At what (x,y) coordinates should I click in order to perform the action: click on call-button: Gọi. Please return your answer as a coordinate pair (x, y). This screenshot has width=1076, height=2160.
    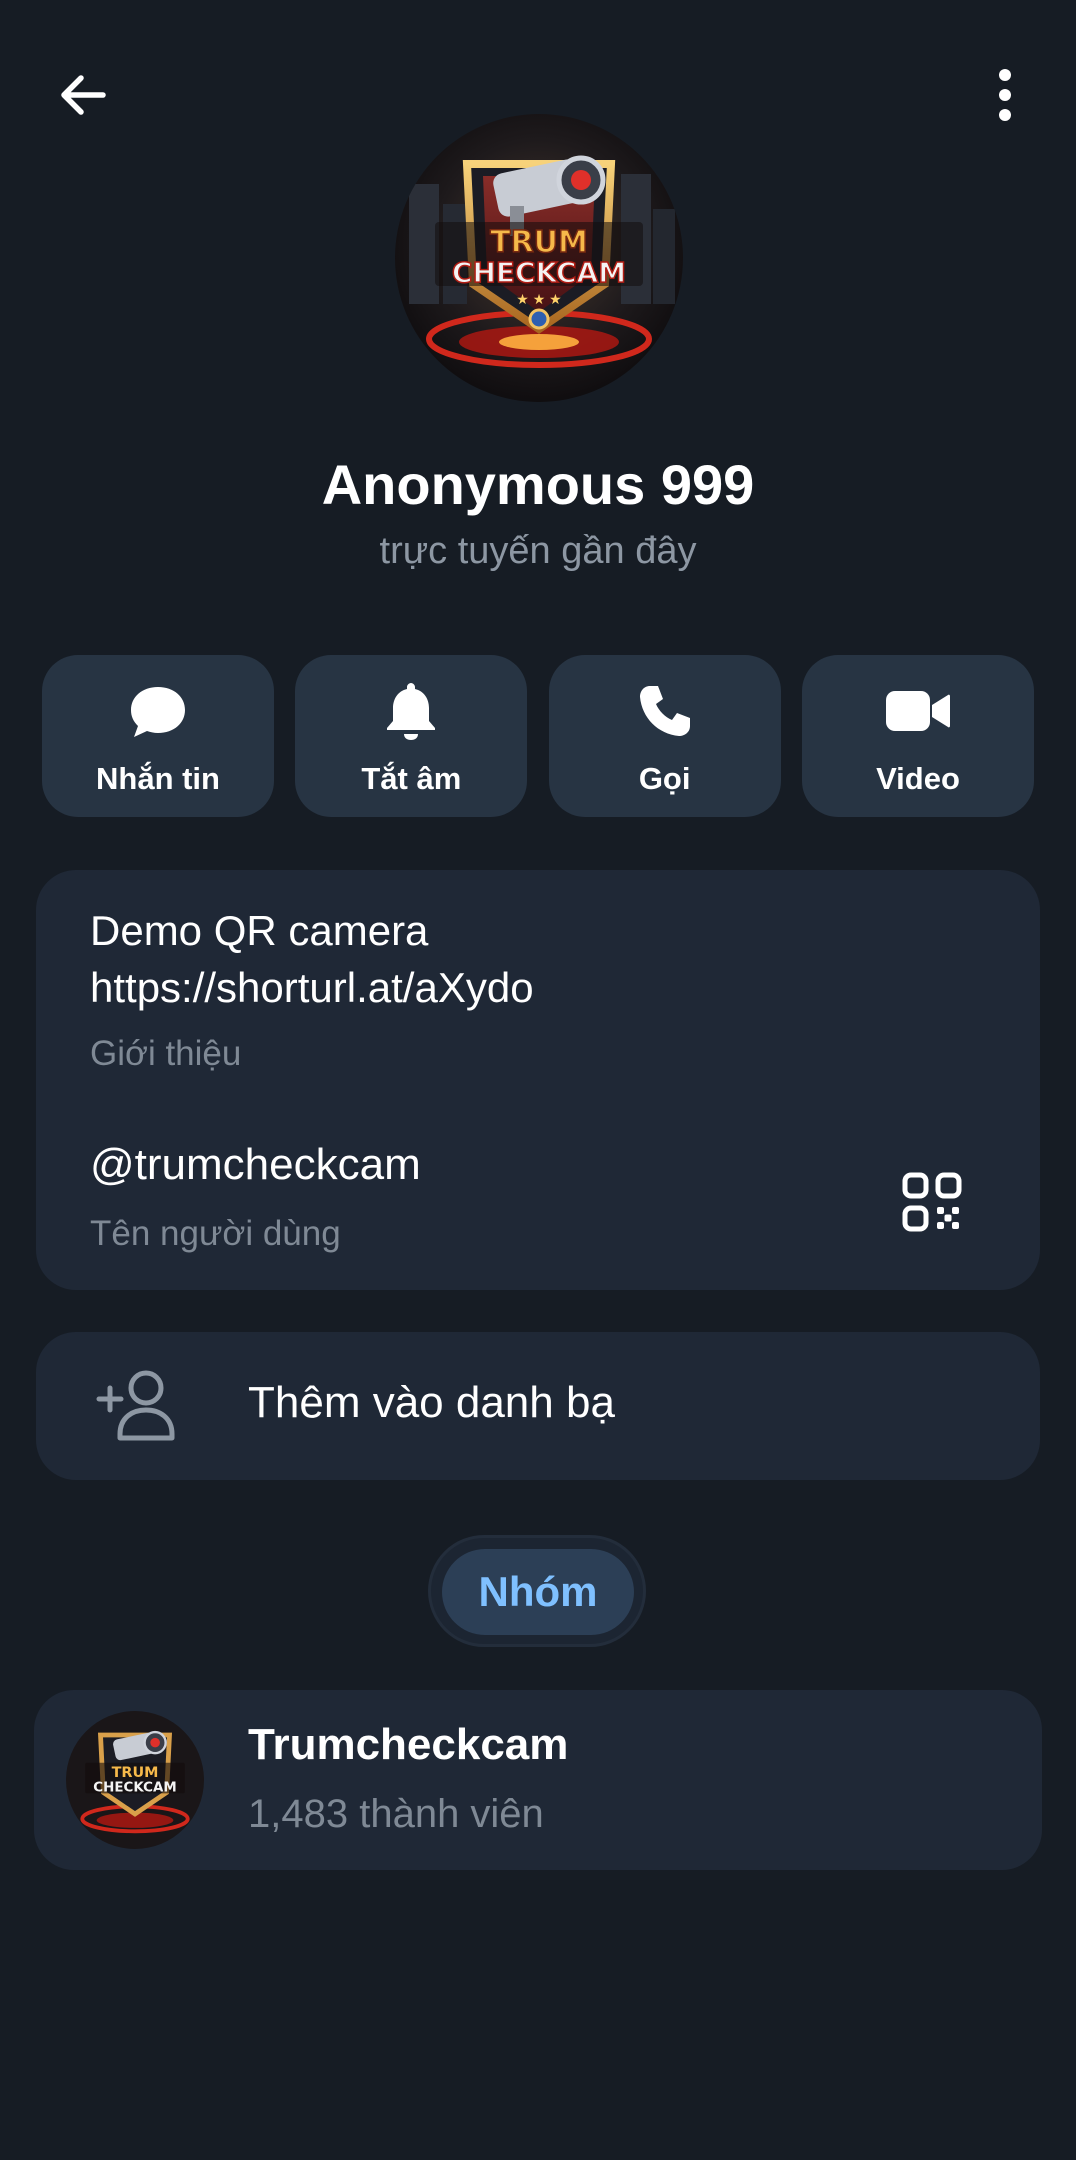
    Looking at the image, I should click on (664, 736).